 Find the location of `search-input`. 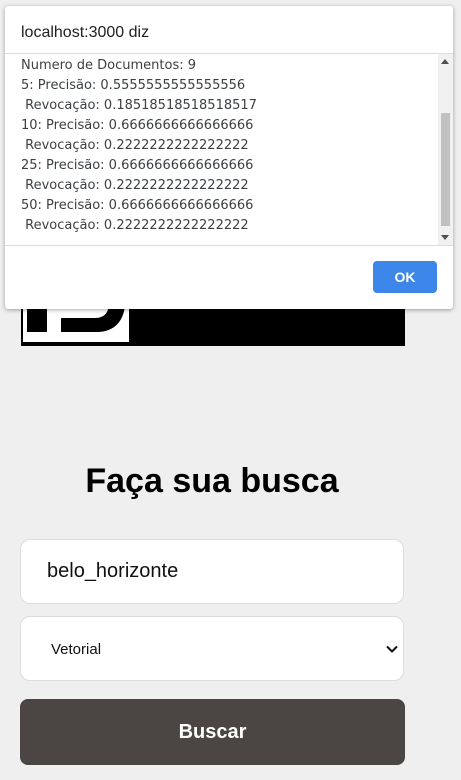

search-input is located at coordinates (212, 571).